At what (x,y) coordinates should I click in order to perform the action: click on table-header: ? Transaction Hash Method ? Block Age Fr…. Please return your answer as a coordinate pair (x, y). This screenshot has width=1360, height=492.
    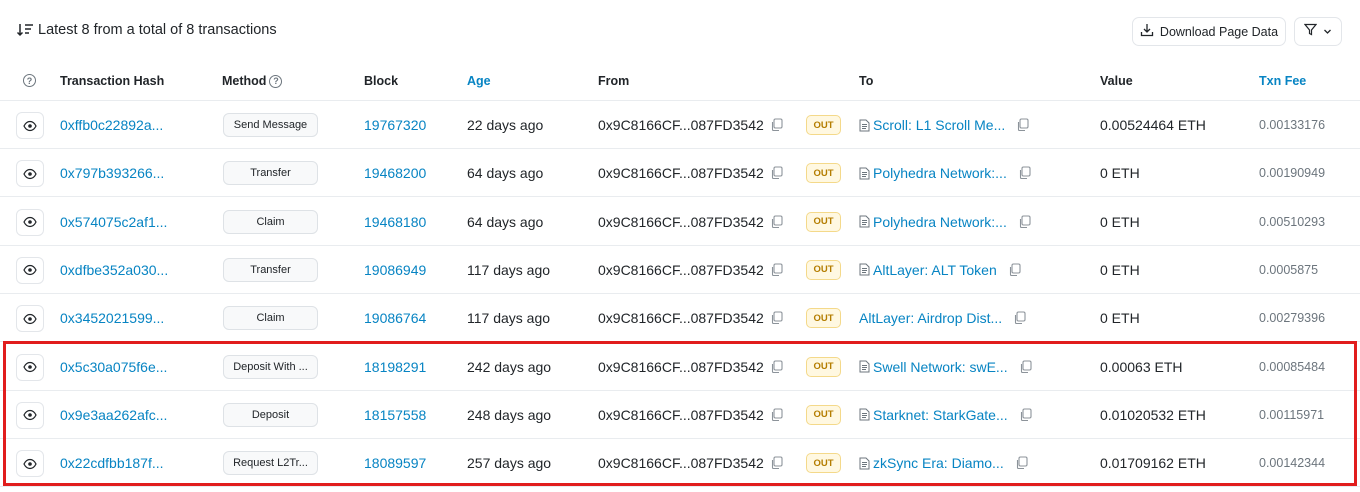
    Looking at the image, I should click on (680, 82).